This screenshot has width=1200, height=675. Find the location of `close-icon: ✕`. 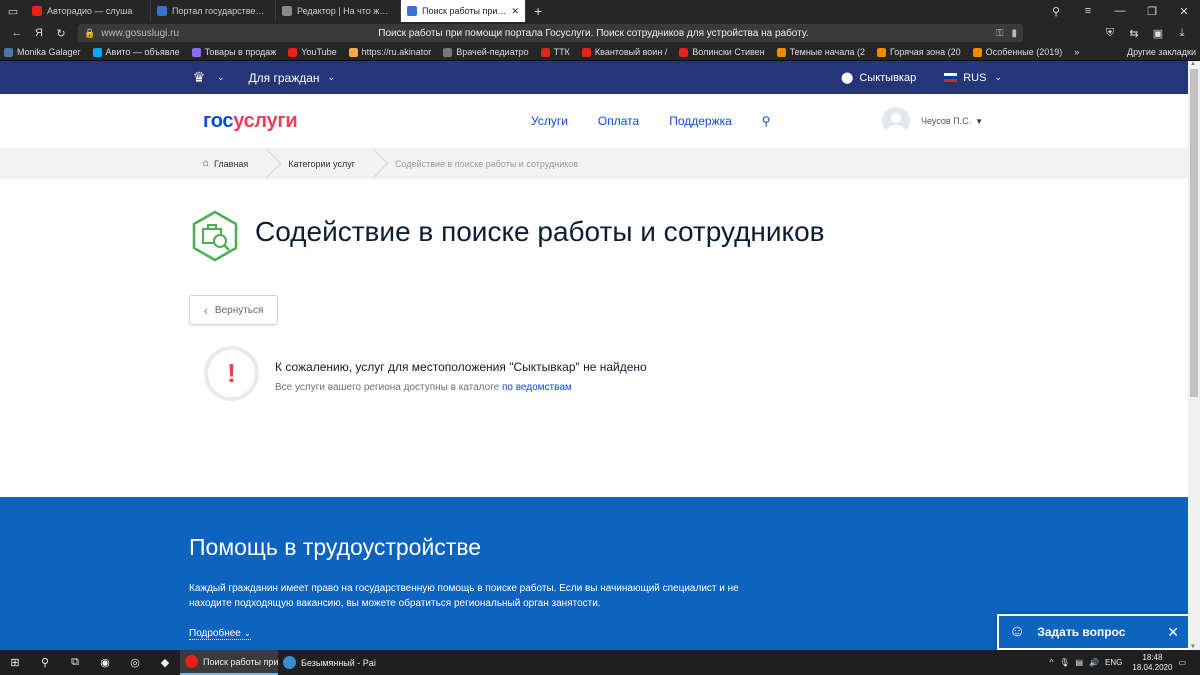

close-icon: ✕ is located at coordinates (1173, 632).